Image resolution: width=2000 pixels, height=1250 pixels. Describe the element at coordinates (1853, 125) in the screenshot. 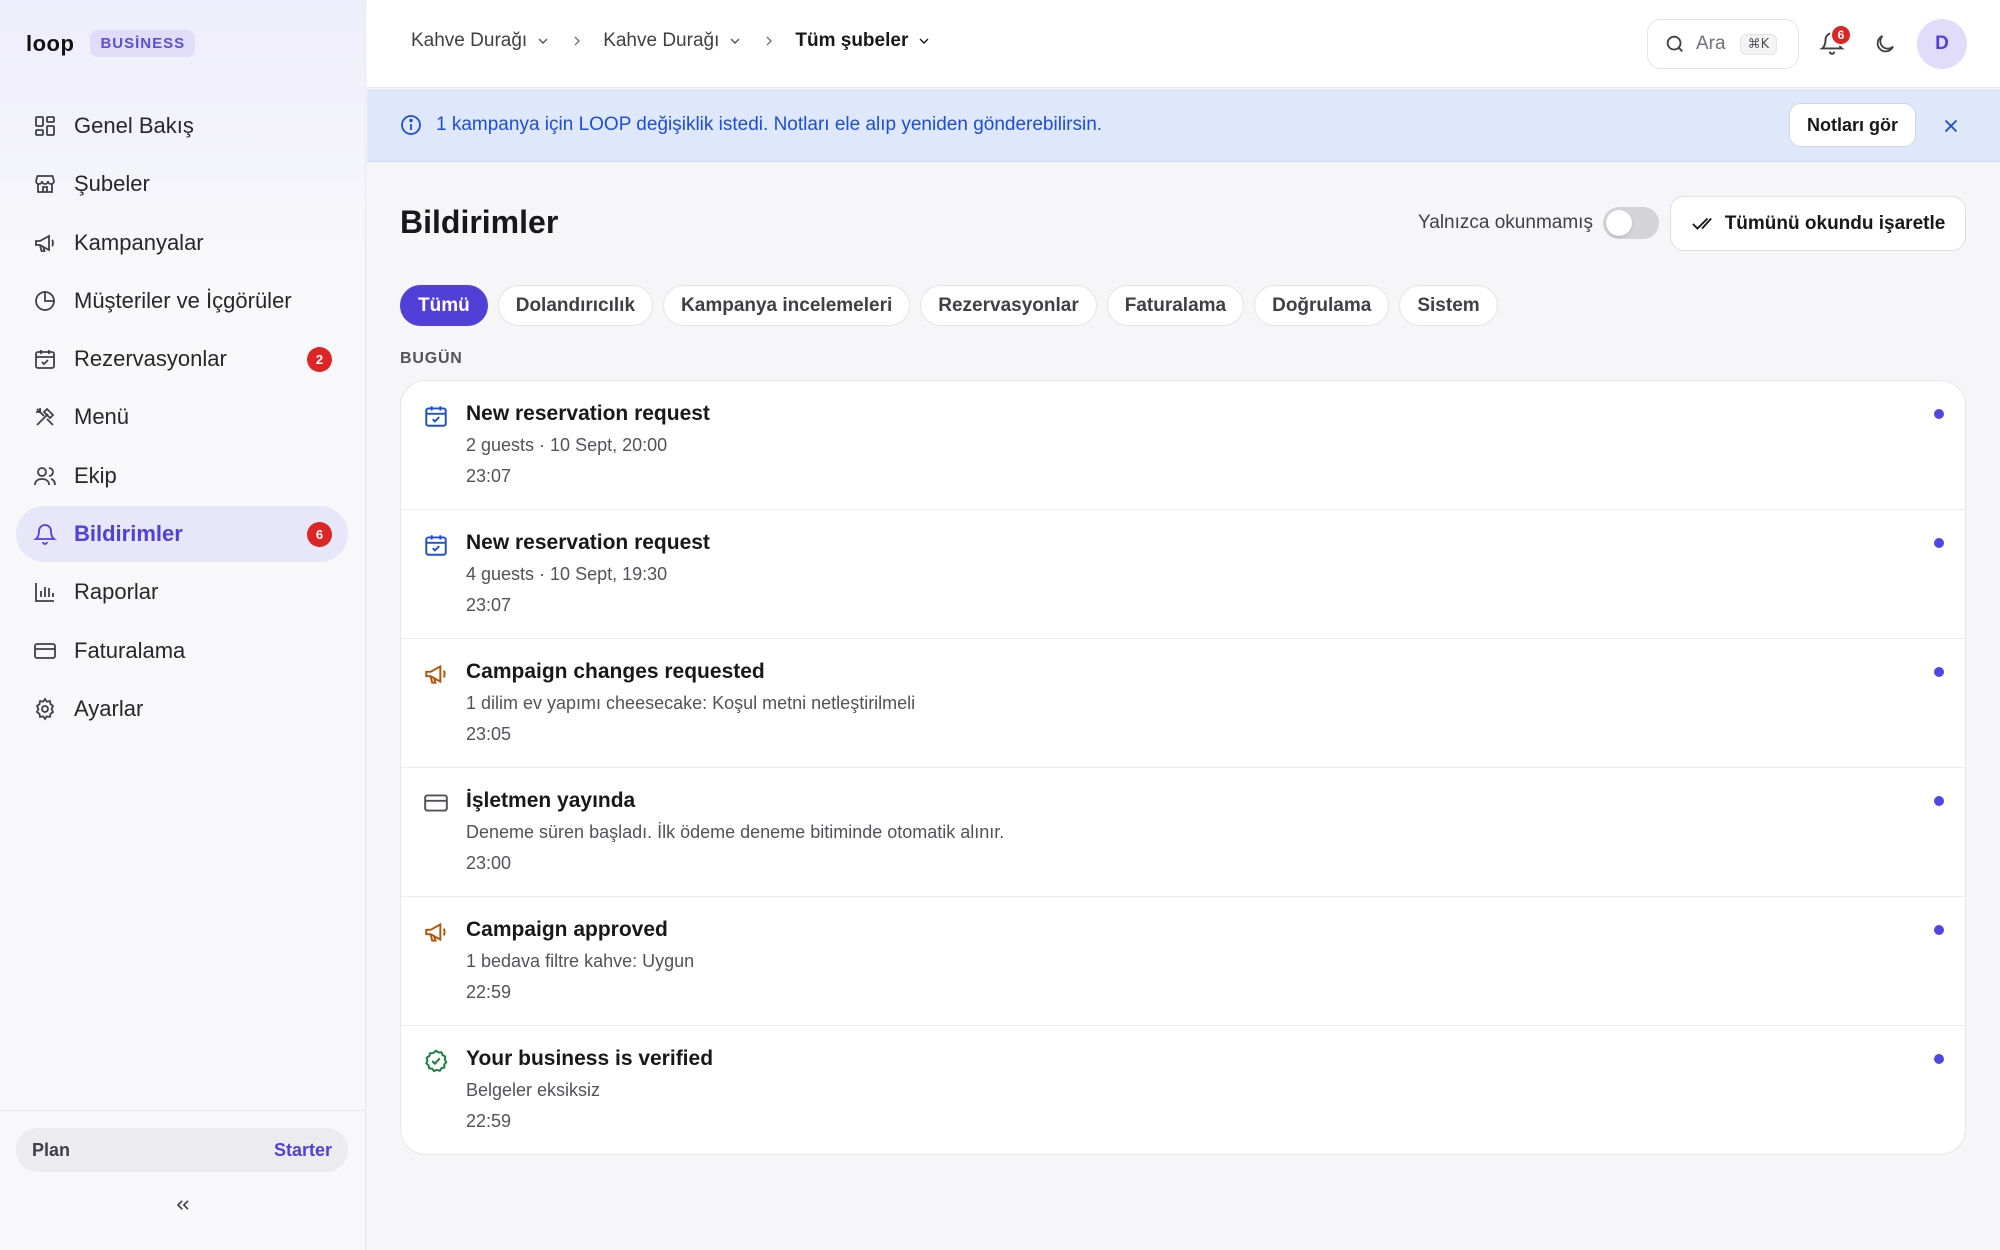

I see `view-notes-button: Notları gör` at that location.